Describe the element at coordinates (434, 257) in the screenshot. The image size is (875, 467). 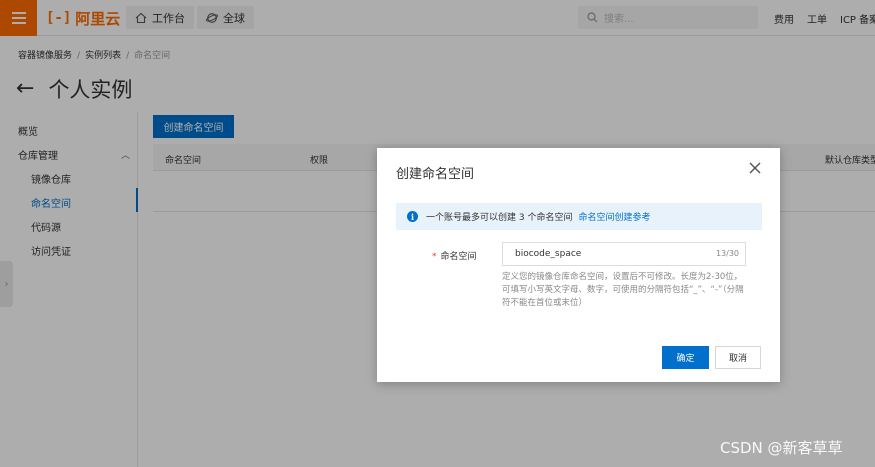
I see `required-marker: *` at that location.